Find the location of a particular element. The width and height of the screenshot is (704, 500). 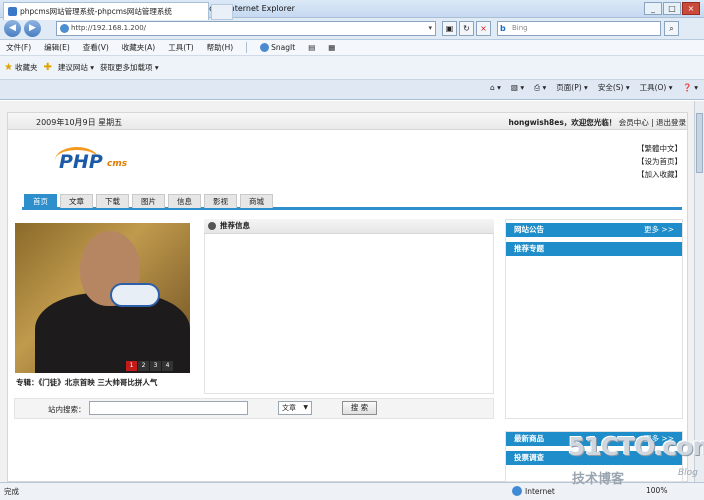

photo-page-1: 1 is located at coordinates (131, 366).